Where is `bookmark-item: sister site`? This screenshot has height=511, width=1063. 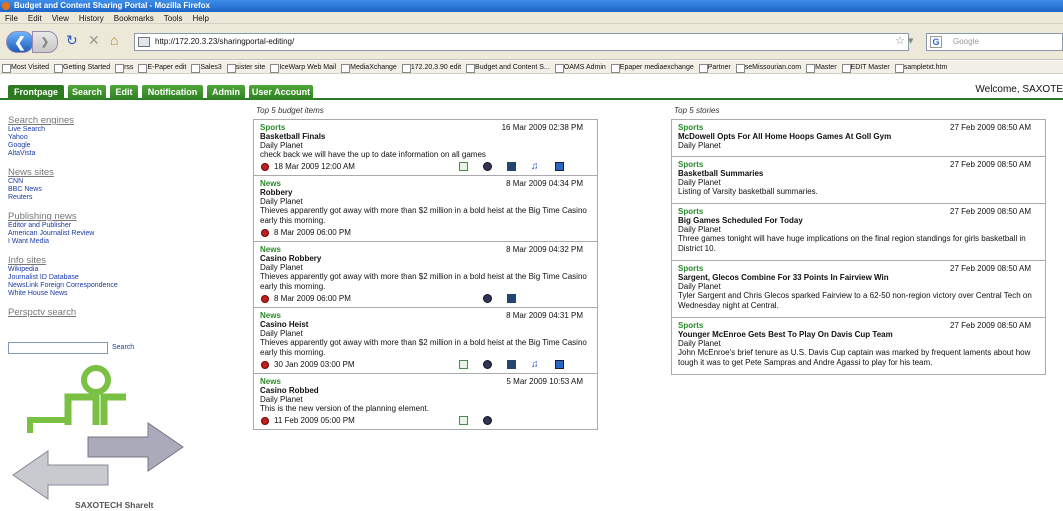 bookmark-item: sister site is located at coordinates (247, 67).